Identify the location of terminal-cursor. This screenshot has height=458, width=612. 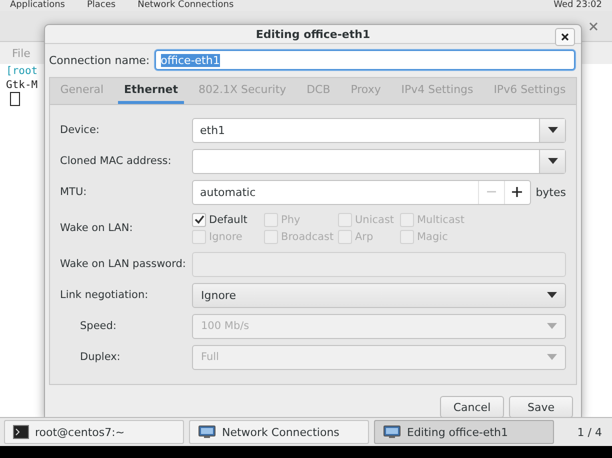
(15, 99).